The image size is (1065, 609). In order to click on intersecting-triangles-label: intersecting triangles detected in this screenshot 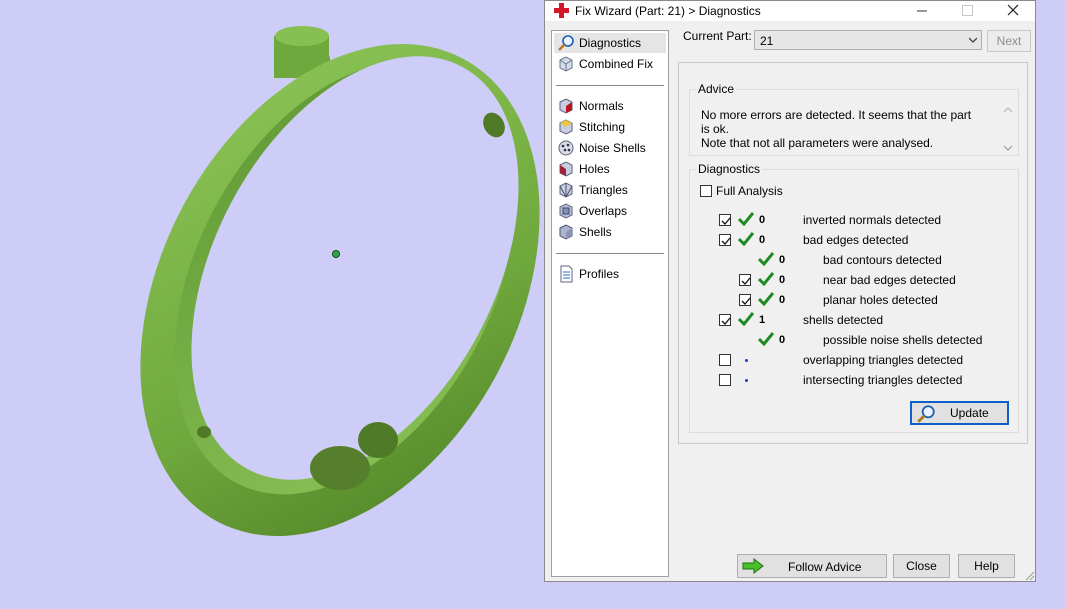, I will do `click(883, 380)`.